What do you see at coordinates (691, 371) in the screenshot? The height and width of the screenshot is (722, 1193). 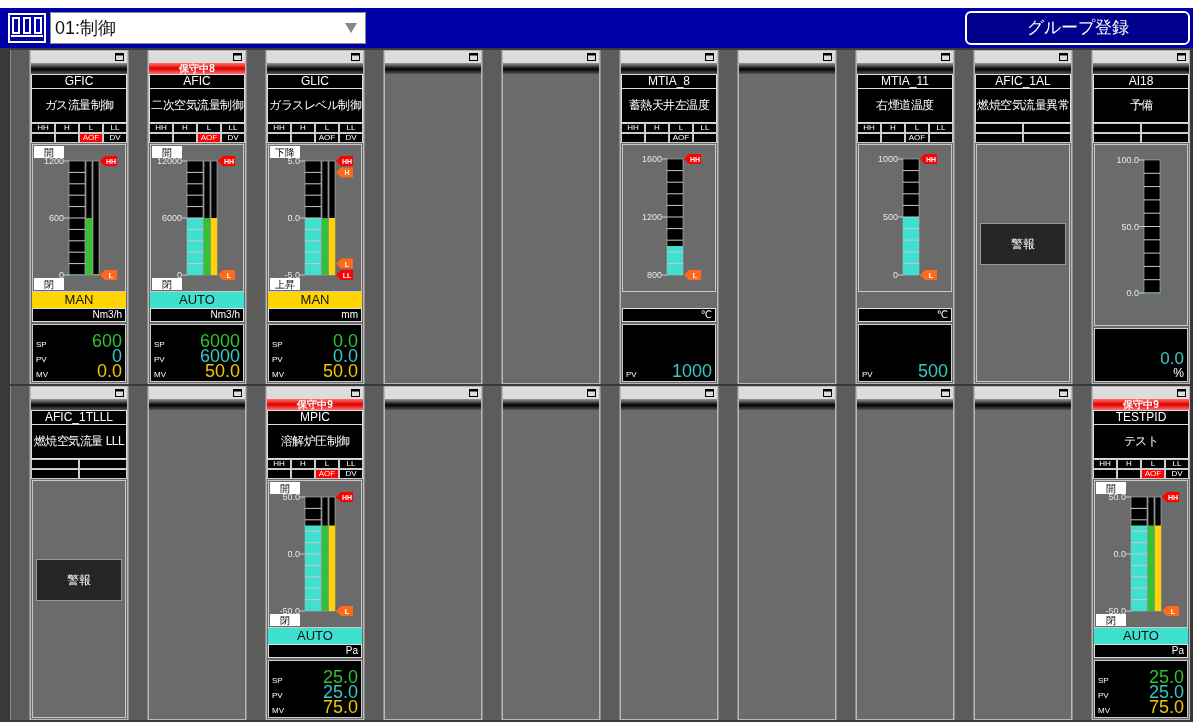 I see `value-reading: 1000` at bounding box center [691, 371].